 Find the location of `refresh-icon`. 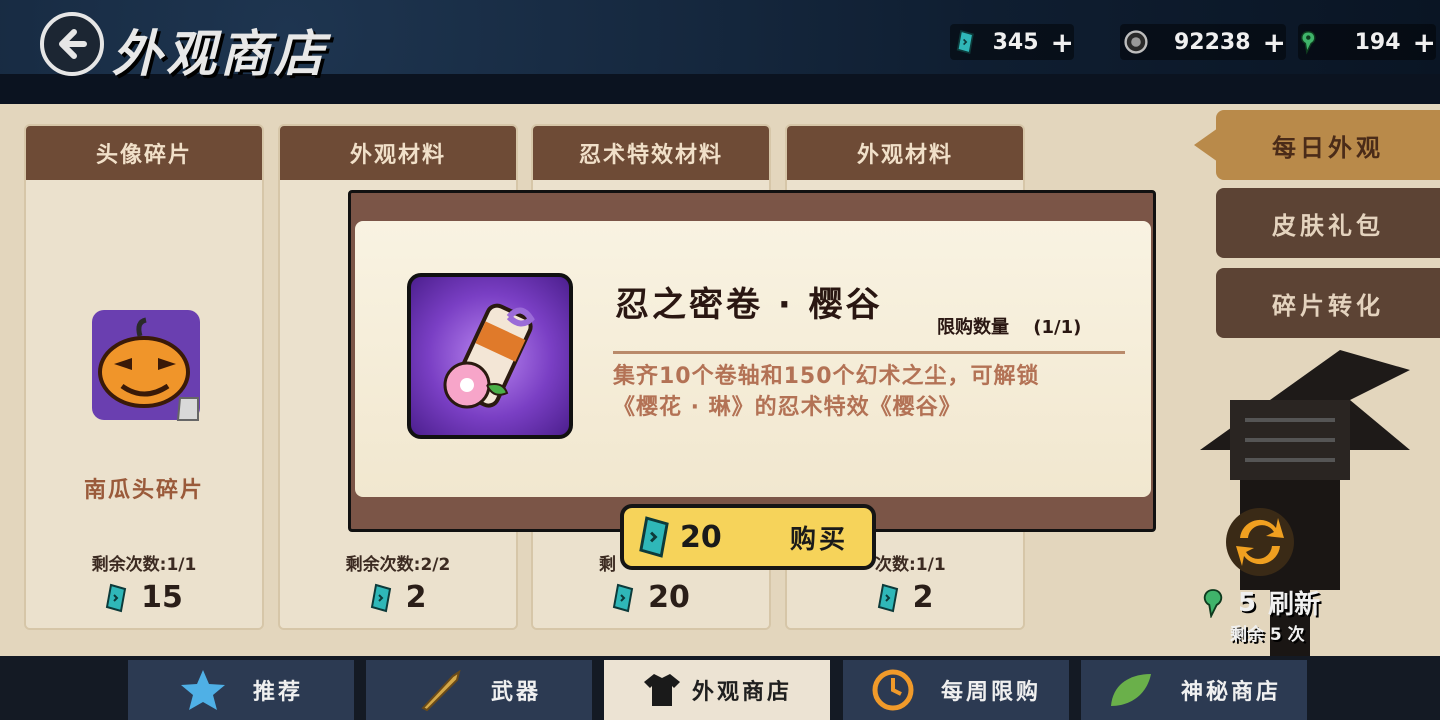

refresh-icon is located at coordinates (1260, 542).